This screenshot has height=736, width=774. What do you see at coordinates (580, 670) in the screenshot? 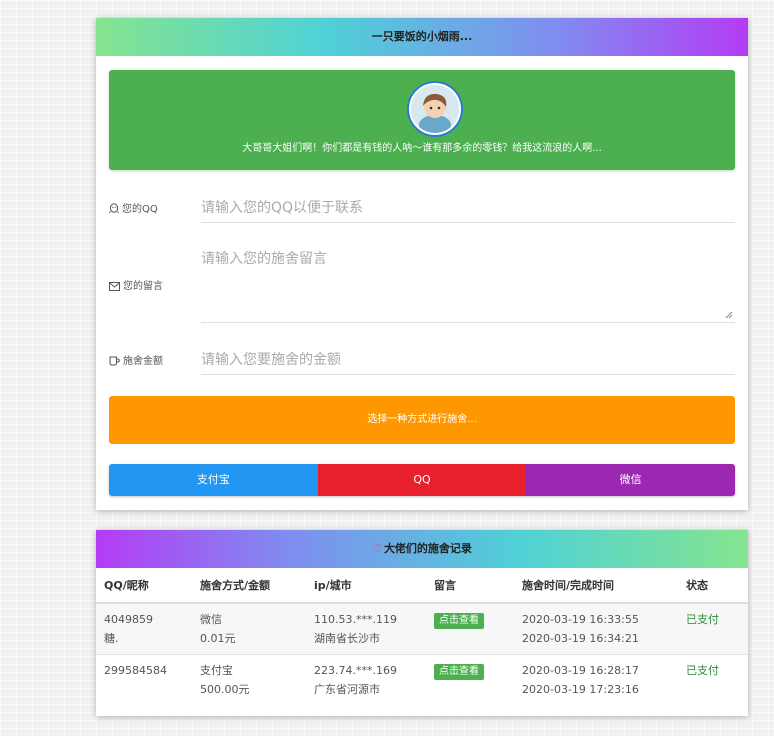
I see `donate-time: 2020-03-19 16:28:17` at bounding box center [580, 670].